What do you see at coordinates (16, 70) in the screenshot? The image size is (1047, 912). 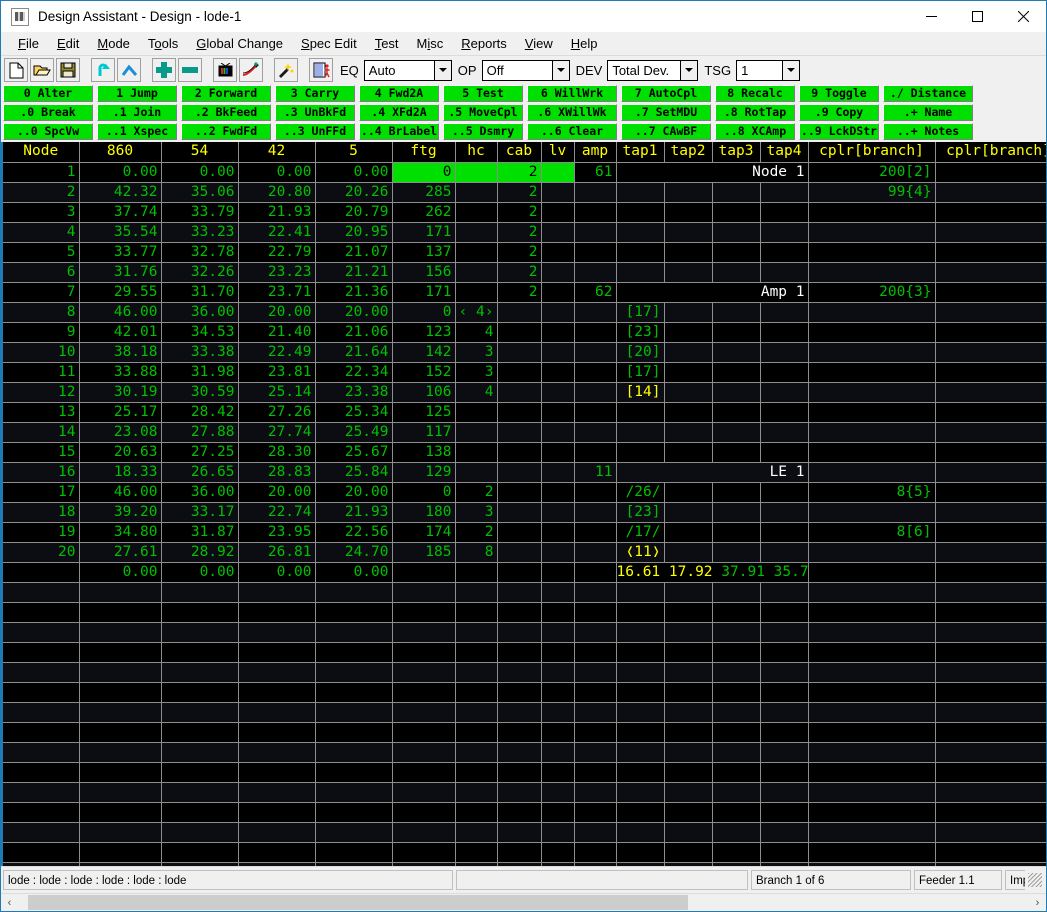 I see `new-document-icon` at bounding box center [16, 70].